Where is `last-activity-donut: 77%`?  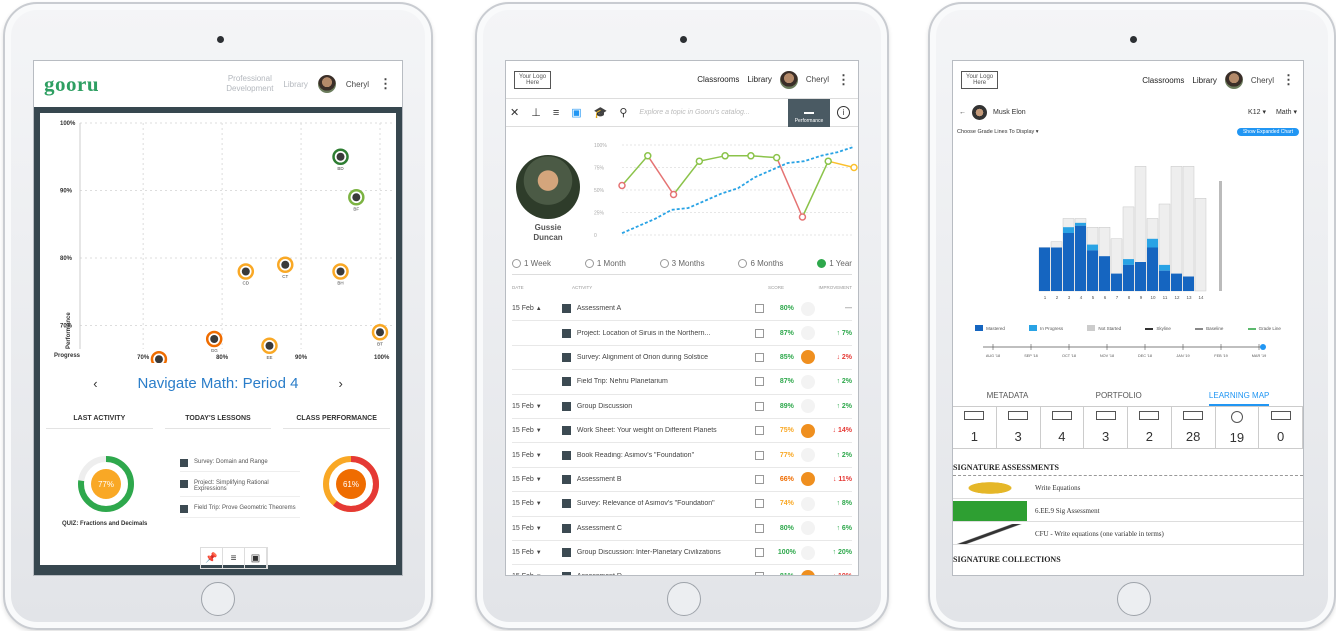 last-activity-donut: 77% is located at coordinates (106, 484).